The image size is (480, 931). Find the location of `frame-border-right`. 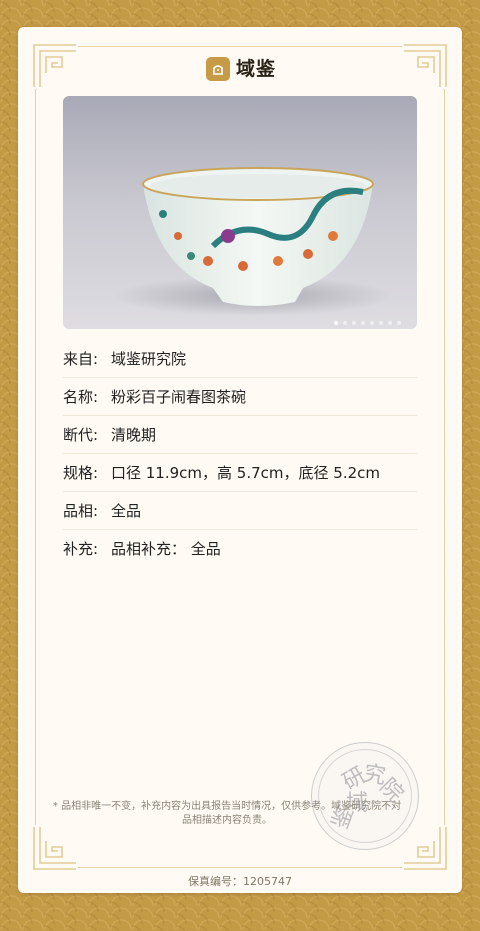

frame-border-right is located at coordinates (444, 457).